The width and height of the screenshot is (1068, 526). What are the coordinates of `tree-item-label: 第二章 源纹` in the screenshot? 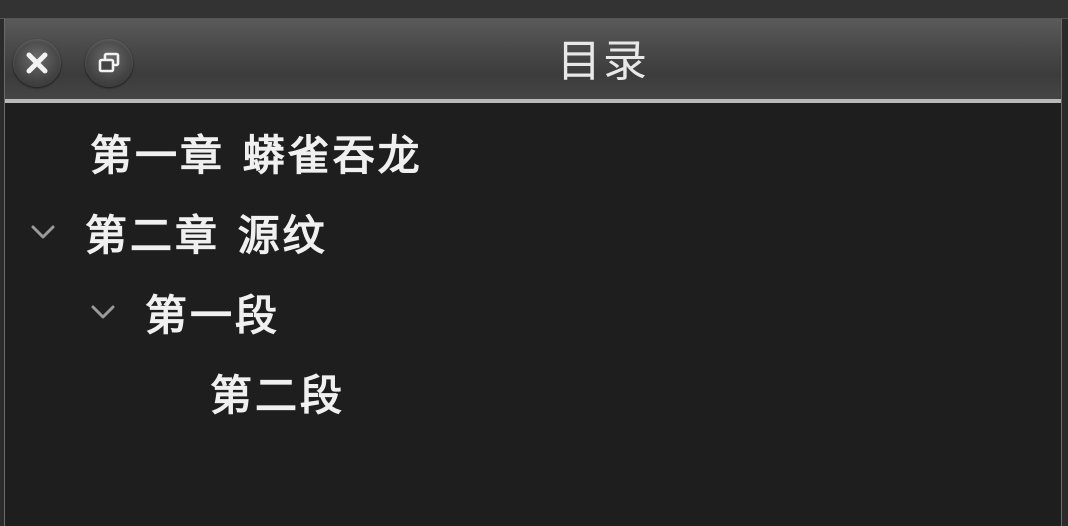 It's located at (206, 235).